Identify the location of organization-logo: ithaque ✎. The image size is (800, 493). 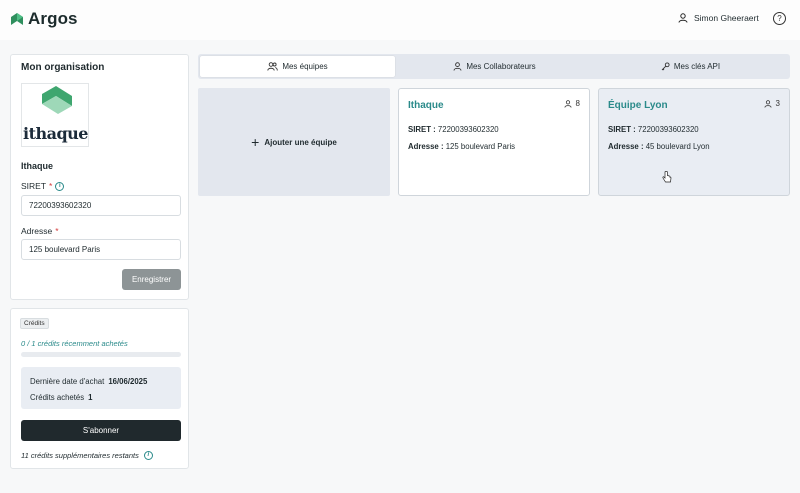
(55, 115).